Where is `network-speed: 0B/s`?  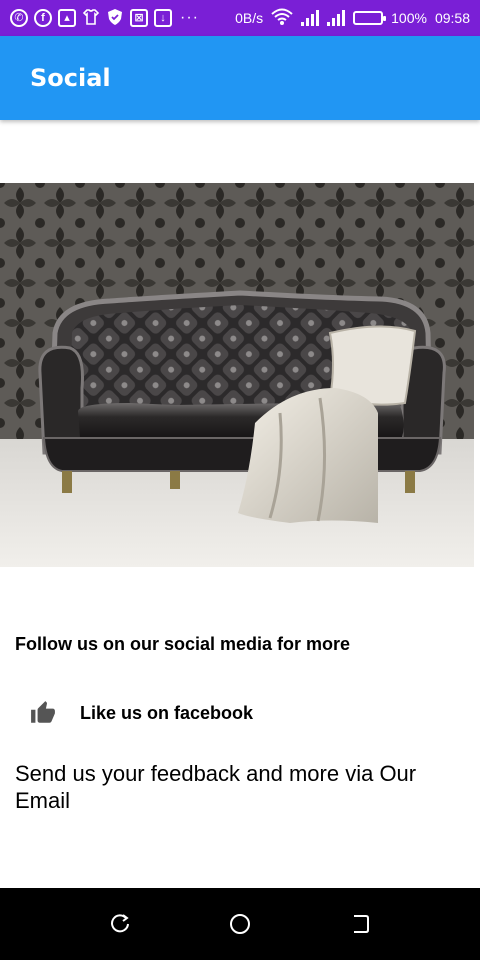
network-speed: 0B/s is located at coordinates (249, 18).